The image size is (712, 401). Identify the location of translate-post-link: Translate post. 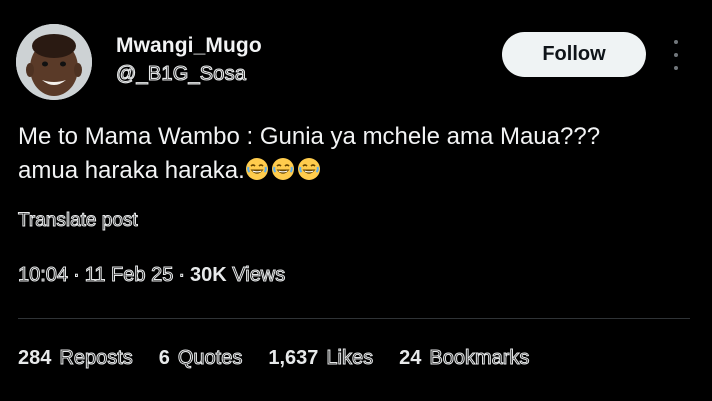
(78, 221).